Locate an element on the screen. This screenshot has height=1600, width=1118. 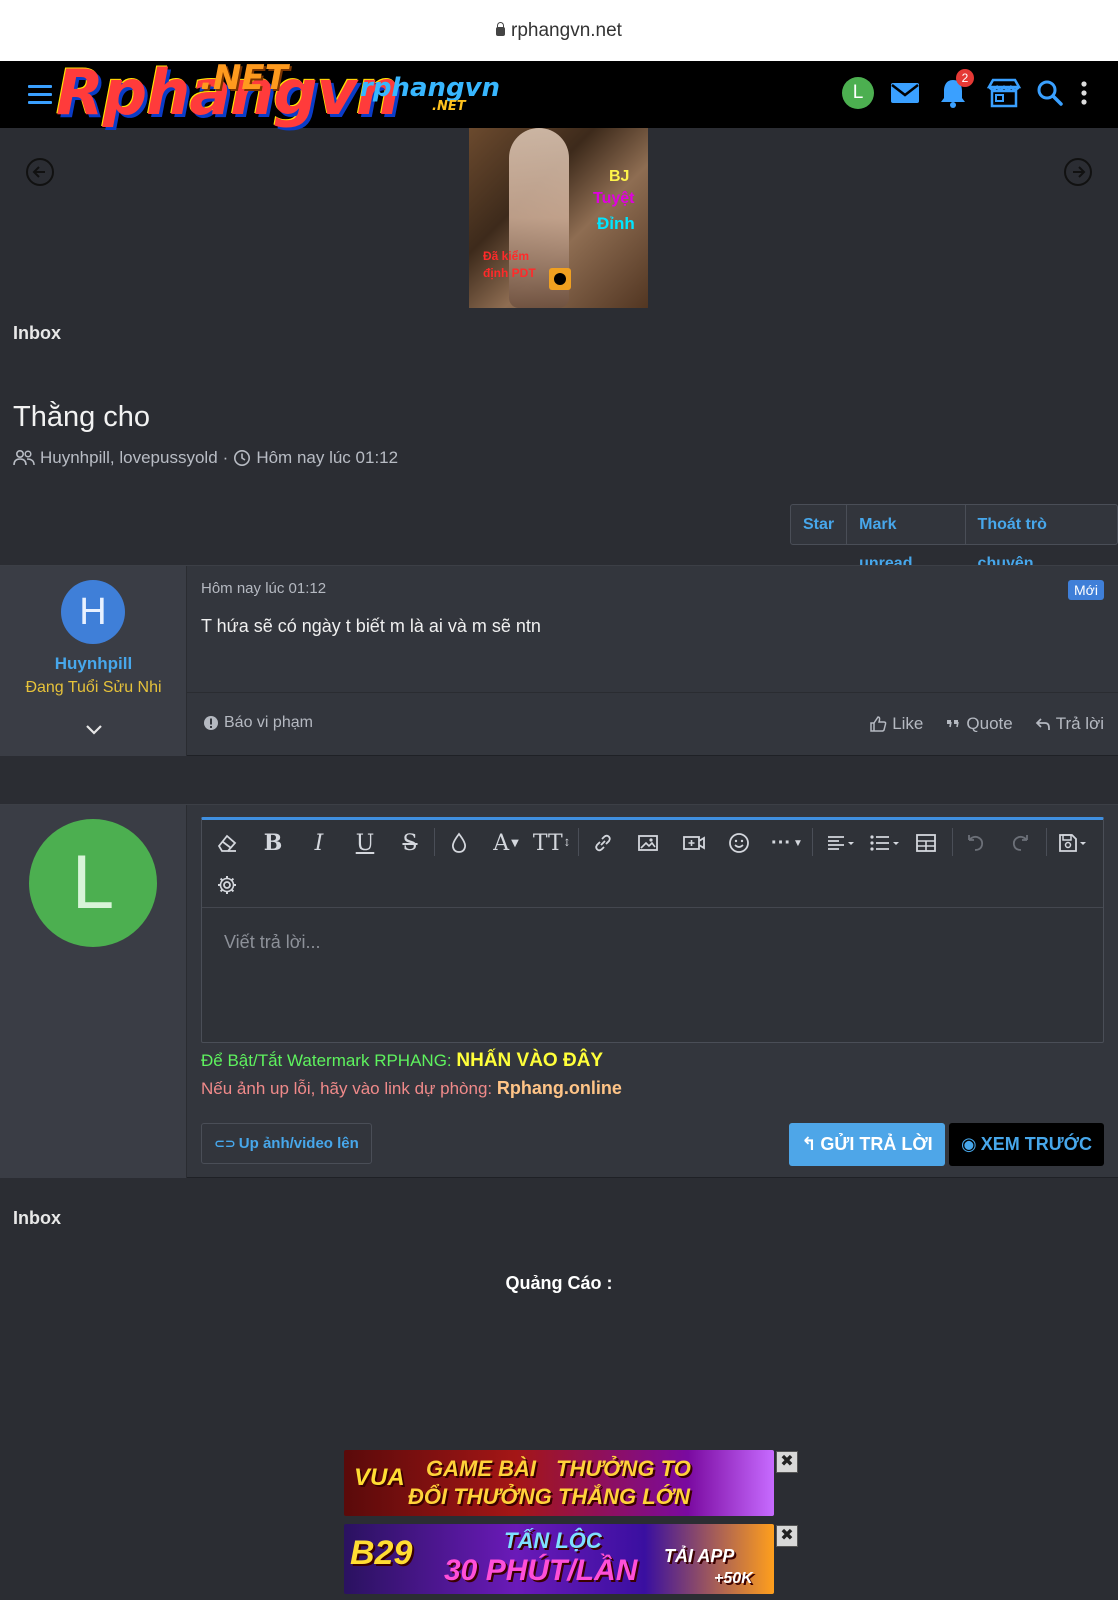
message-actions: Like Quote Trả lời is located at coordinates (975, 724).